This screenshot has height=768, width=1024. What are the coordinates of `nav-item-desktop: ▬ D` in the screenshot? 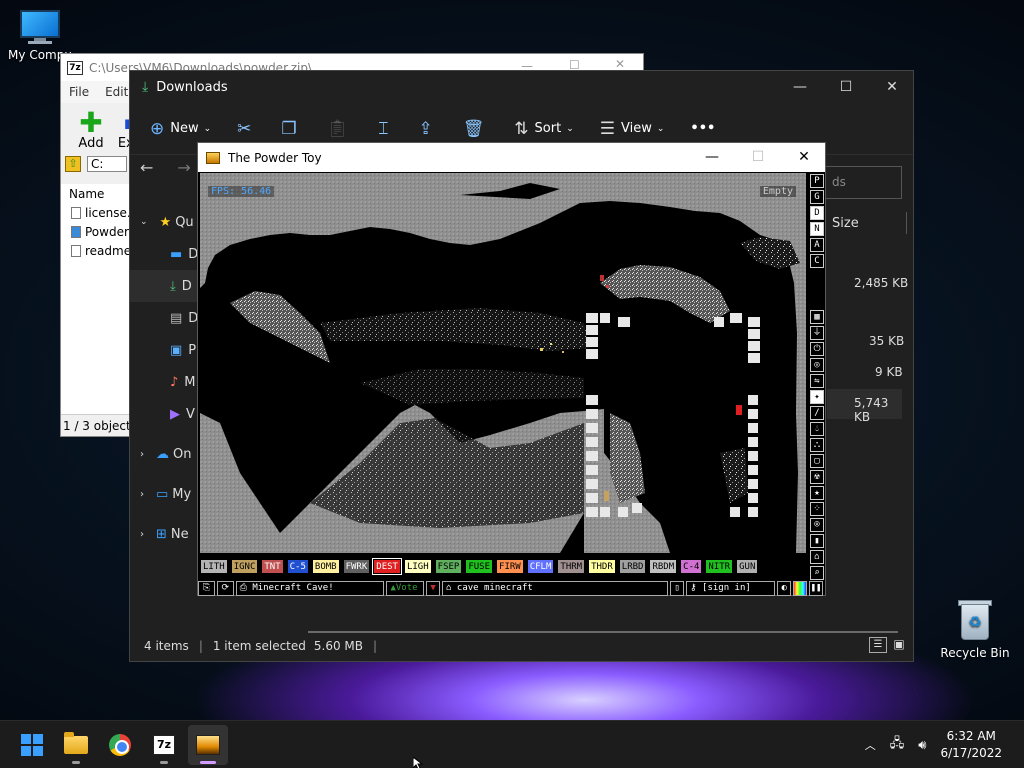 It's located at (164, 254).